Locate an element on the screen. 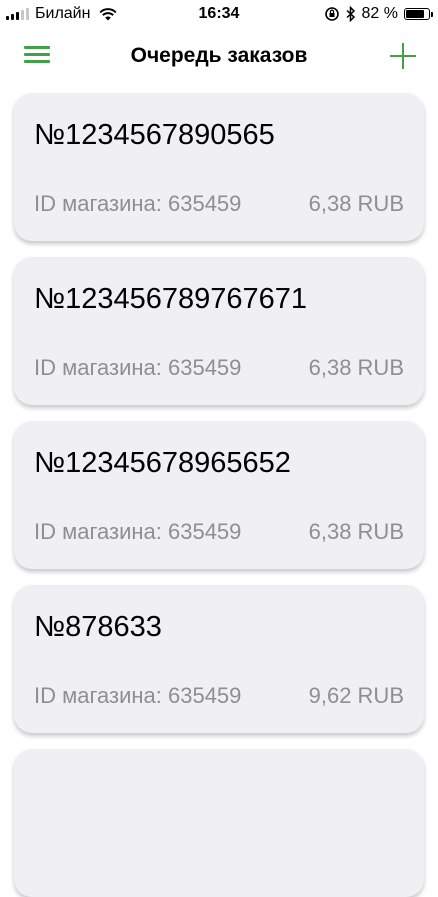 The image size is (438, 897). navigation-bar: Очередь заказов is located at coordinates (219, 57).